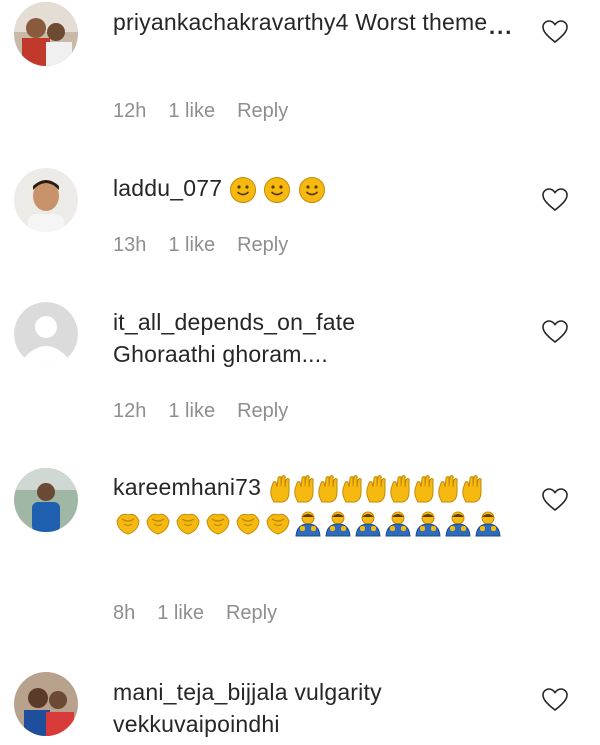 Image resolution: width=600 pixels, height=745 pixels. I want to click on comment-username: it_all_depends_on_fate, so click(234, 322).